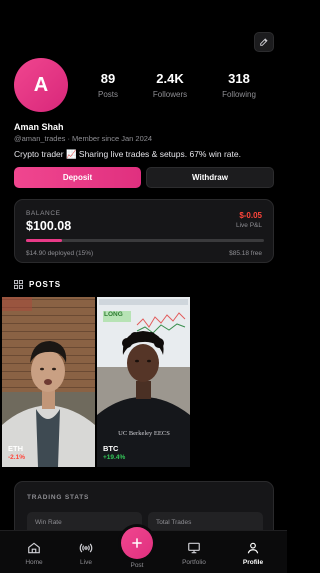 This screenshot has height=573, width=320. What do you see at coordinates (111, 448) in the screenshot?
I see `post-ticker: BTC` at bounding box center [111, 448].